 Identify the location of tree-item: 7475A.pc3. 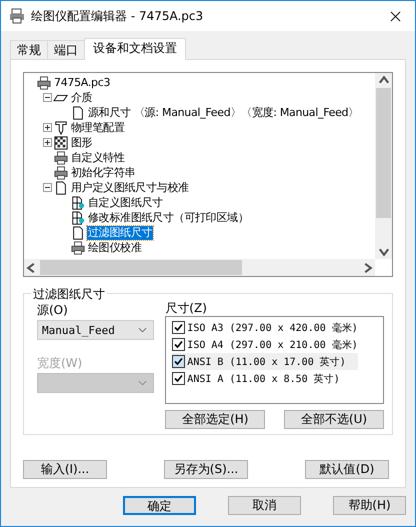
(82, 83).